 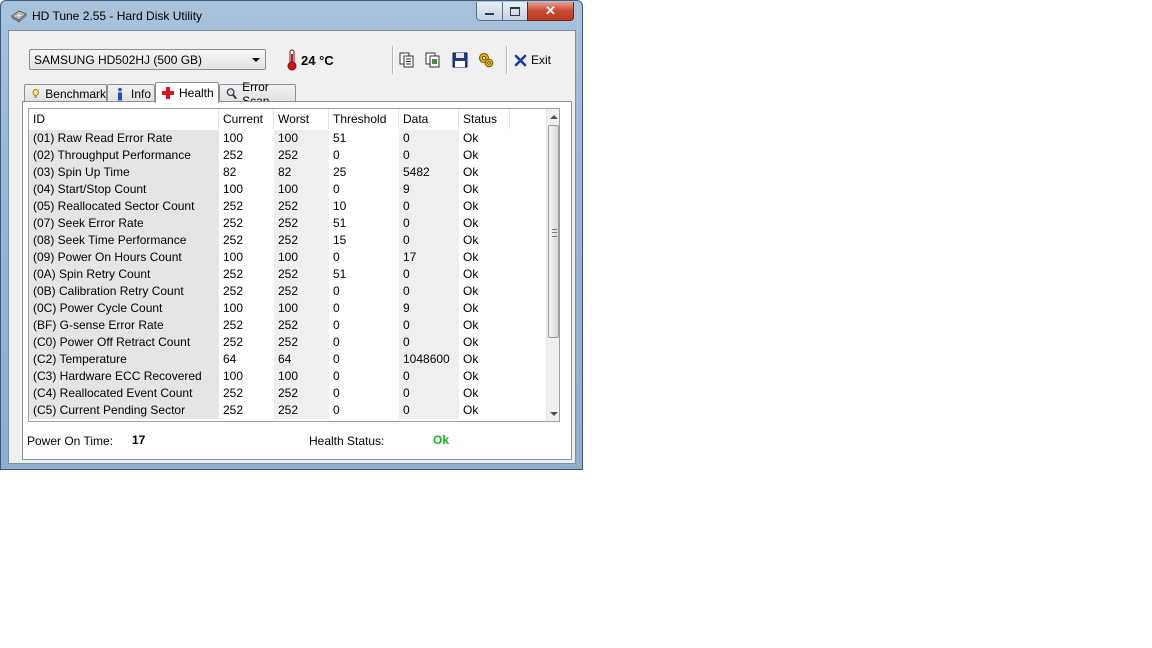 I want to click on title-bar: HD Tune 2.55 - Hard Disk Utility ✕, so click(x=291, y=16).